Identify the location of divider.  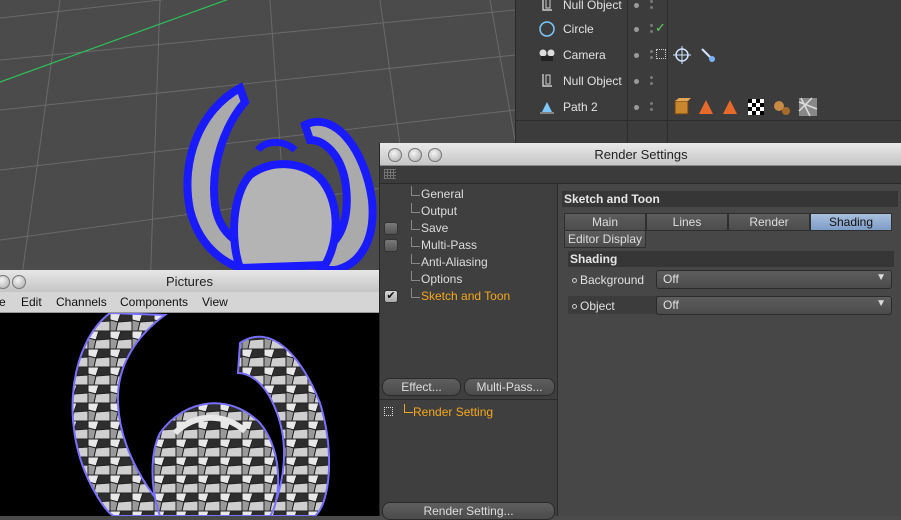
(468, 399).